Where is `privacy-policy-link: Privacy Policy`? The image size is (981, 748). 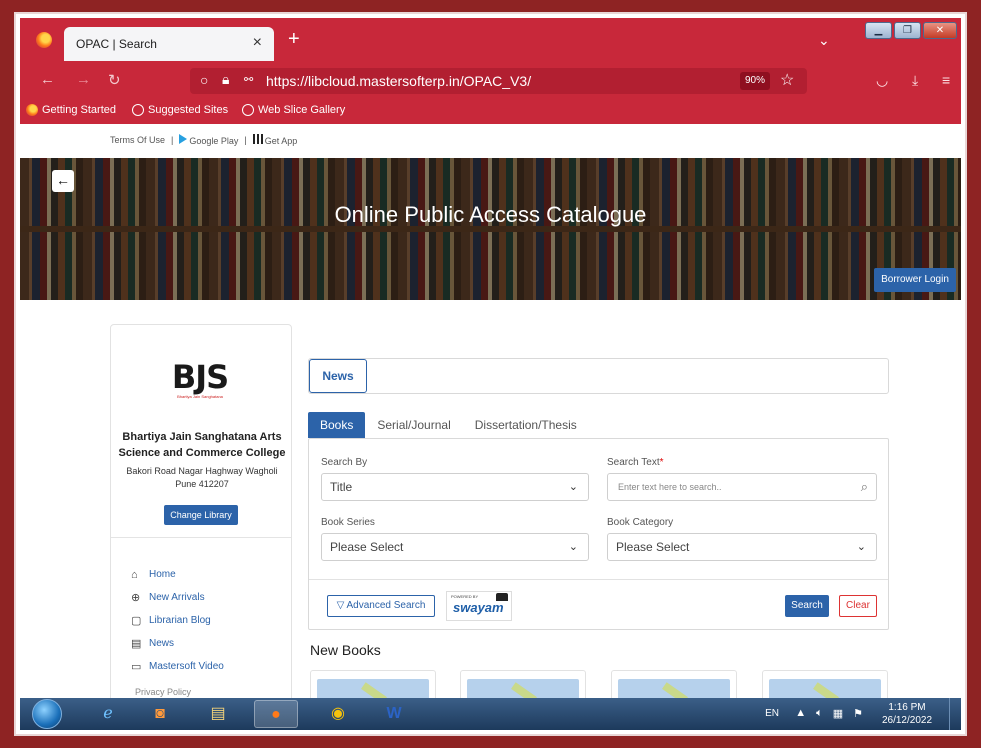 privacy-policy-link: Privacy Policy is located at coordinates (163, 692).